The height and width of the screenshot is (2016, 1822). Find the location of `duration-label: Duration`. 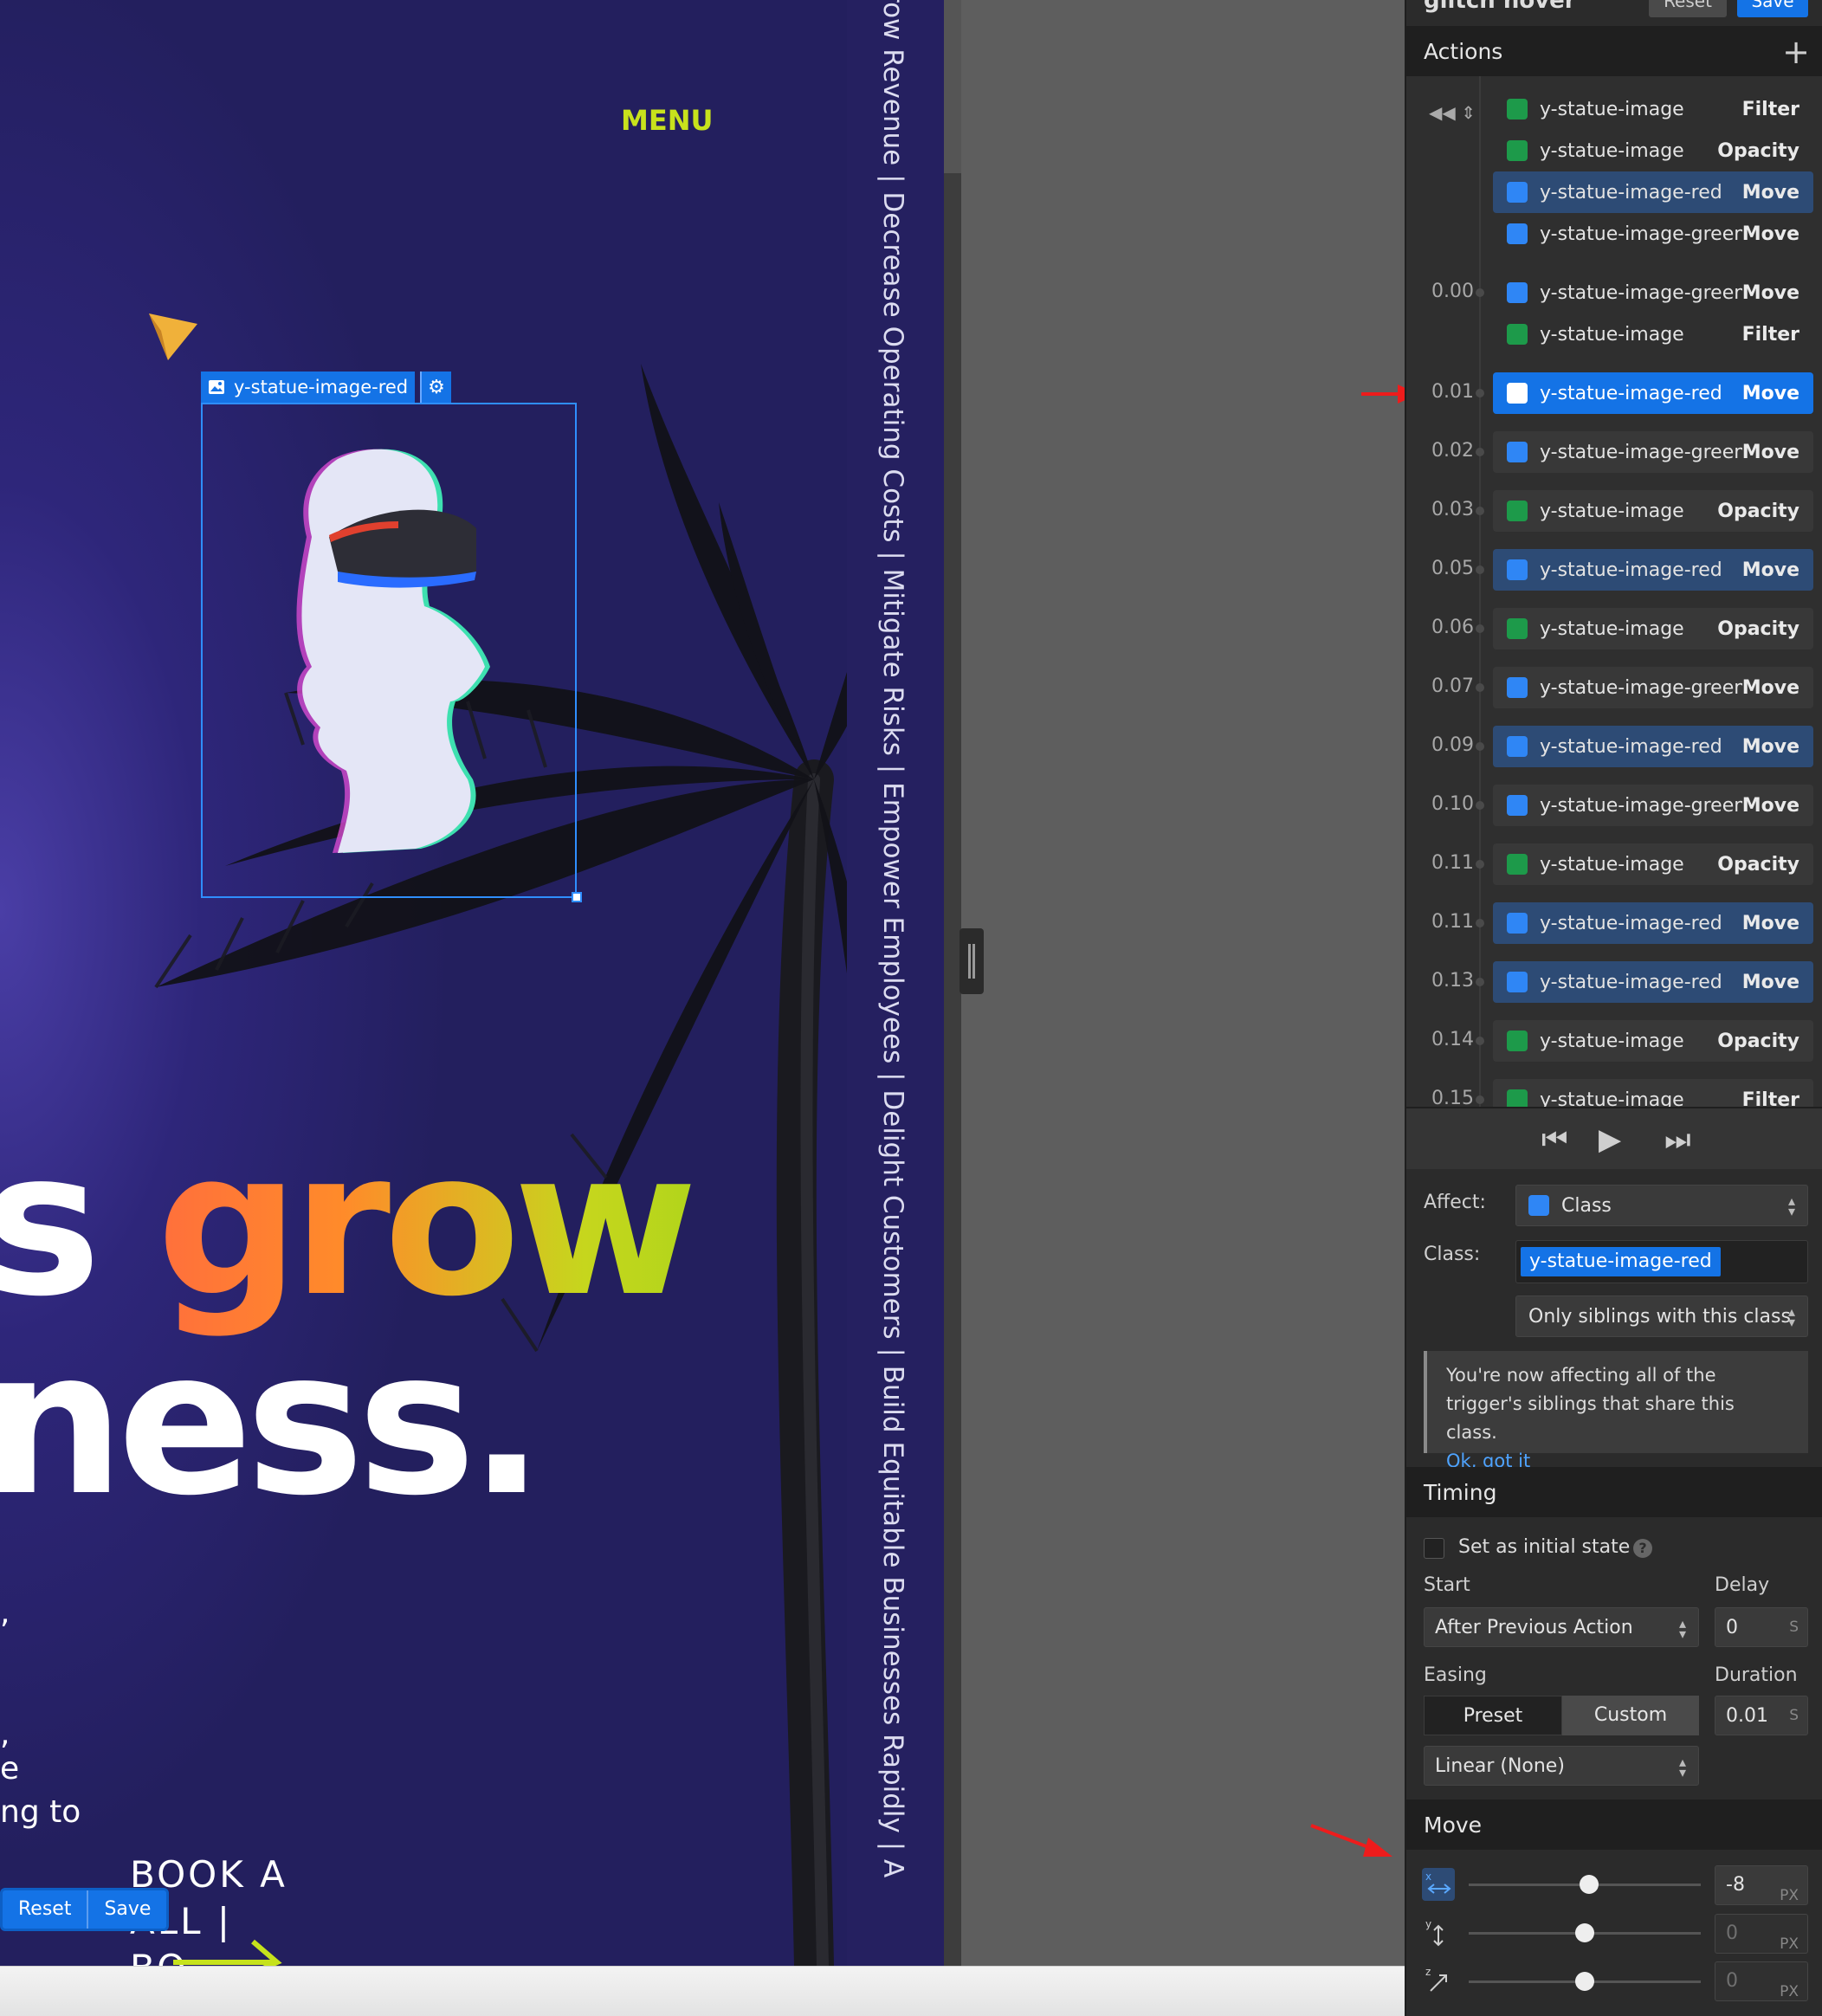

duration-label: Duration is located at coordinates (1757, 1675).